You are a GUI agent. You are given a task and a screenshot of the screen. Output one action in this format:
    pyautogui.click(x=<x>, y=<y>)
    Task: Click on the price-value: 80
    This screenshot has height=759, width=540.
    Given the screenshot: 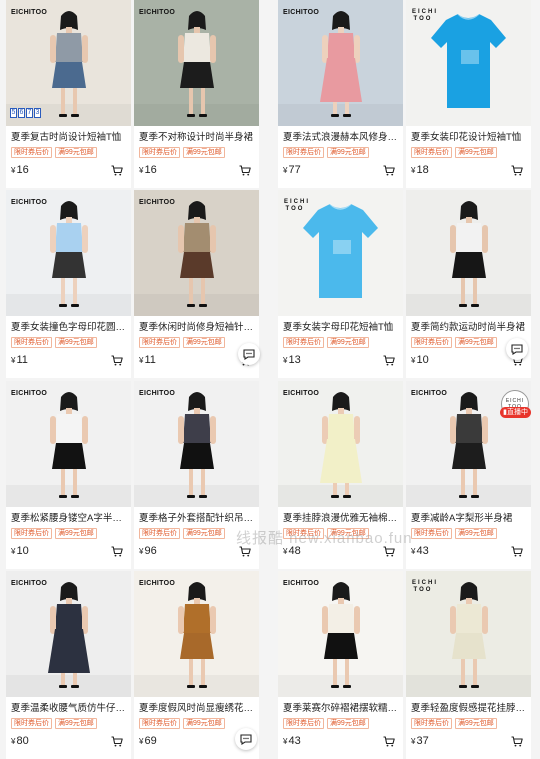 What is the action you would take?
    pyautogui.click(x=22, y=741)
    